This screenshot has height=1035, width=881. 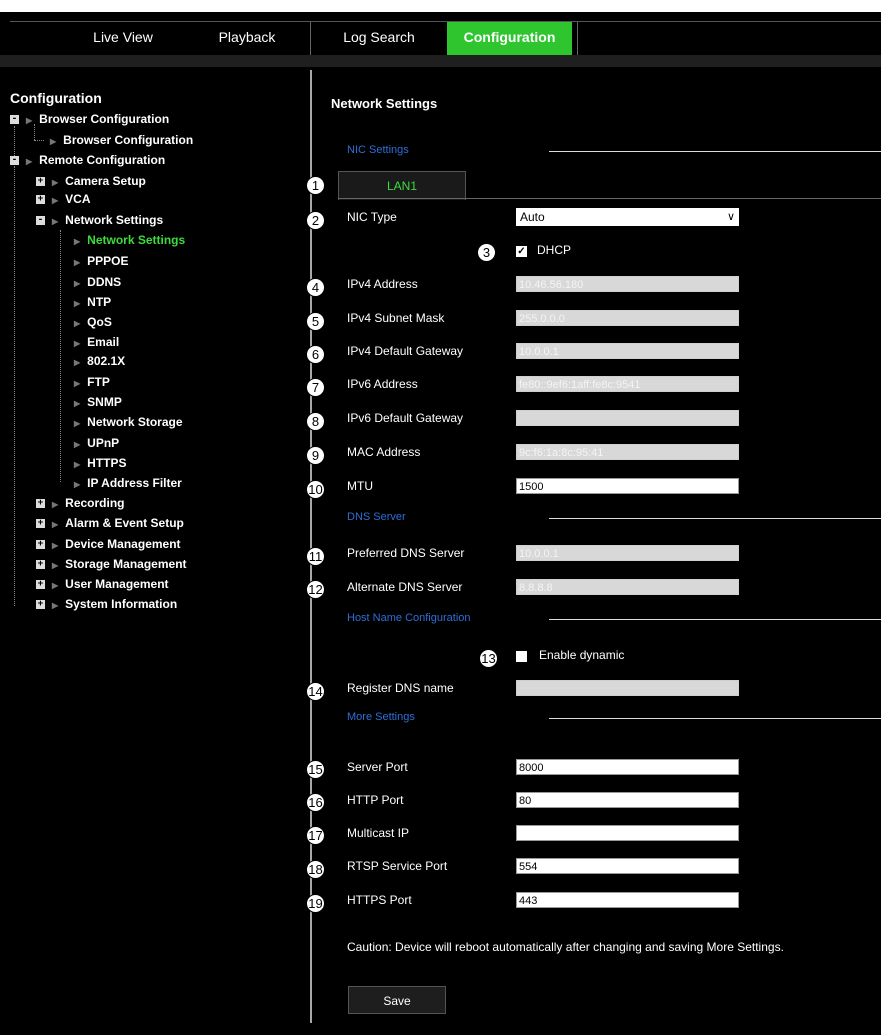 What do you see at coordinates (117, 584) in the screenshot?
I see `sidebar-item-label: User Management` at bounding box center [117, 584].